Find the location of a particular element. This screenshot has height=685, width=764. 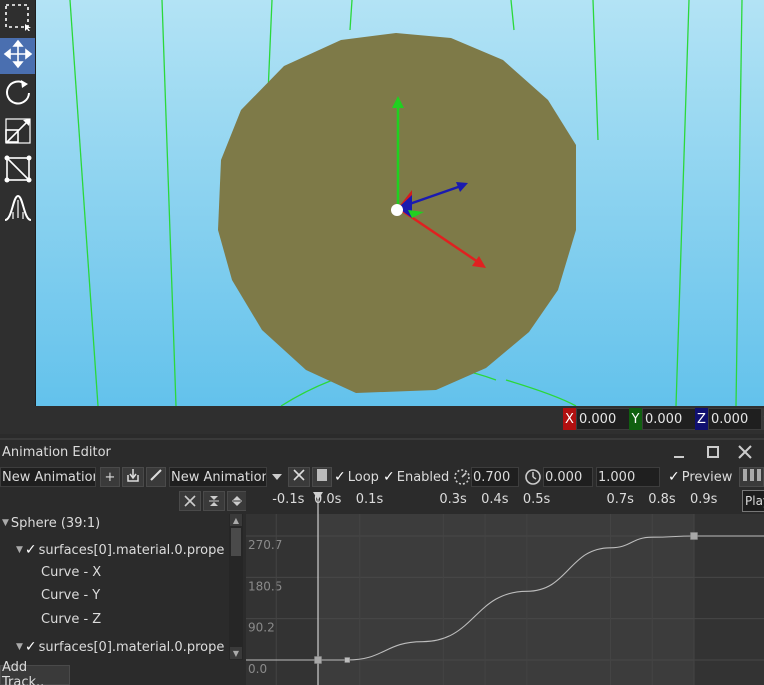

stop-button is located at coordinates (322, 477).